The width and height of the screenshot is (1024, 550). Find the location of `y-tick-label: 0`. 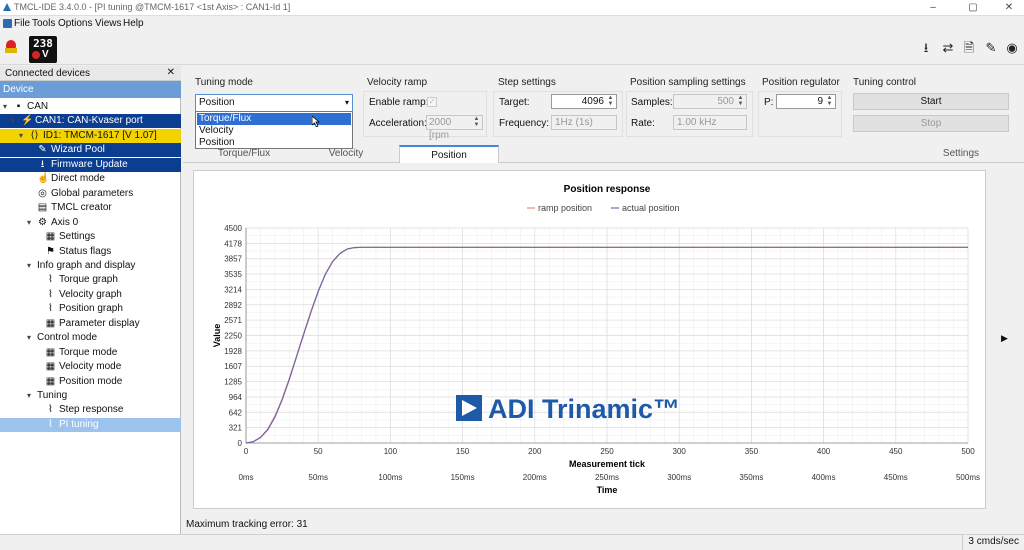

y-tick-label: 0 is located at coordinates (240, 443).